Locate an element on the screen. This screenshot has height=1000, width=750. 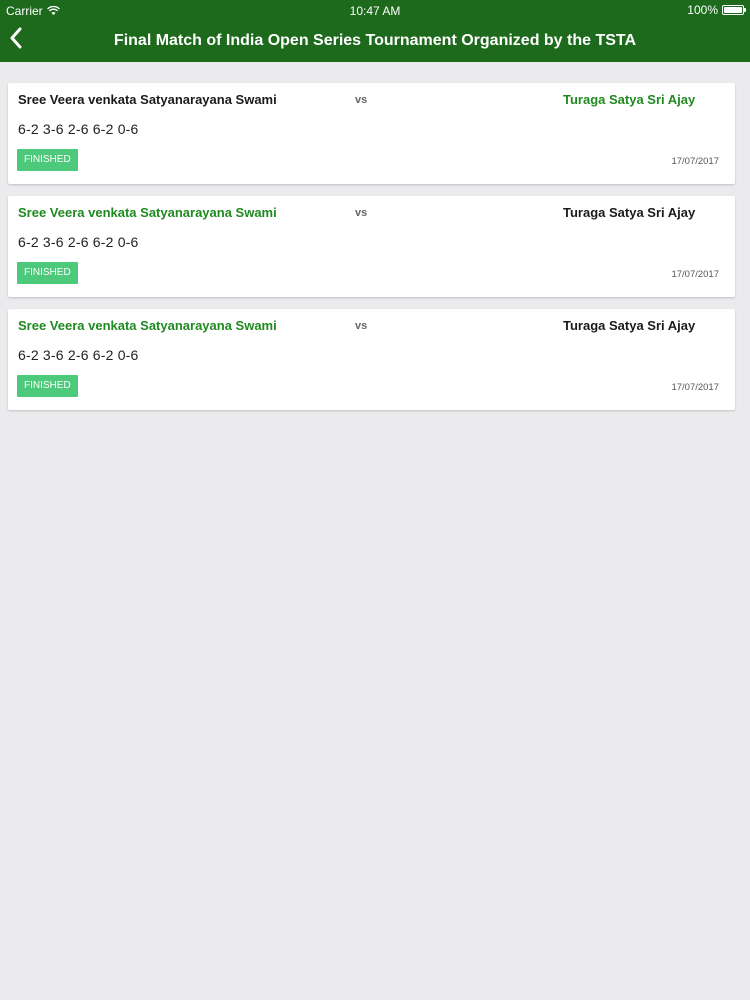
status-bar: Carrier 10:47 AM 100% is located at coordinates (375, 10).